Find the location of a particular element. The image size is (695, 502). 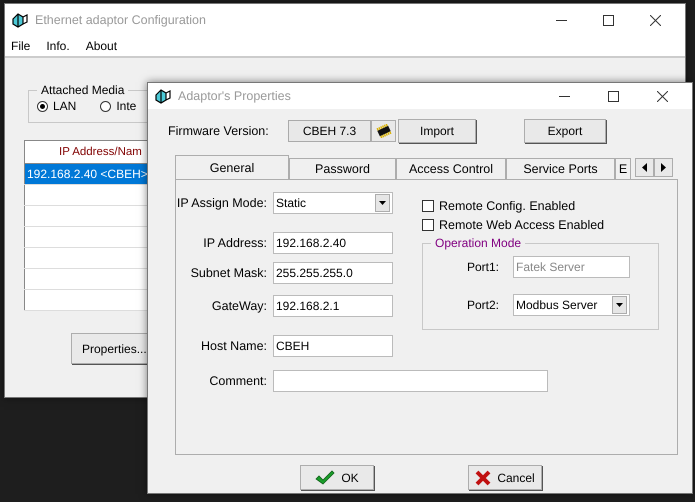

input-field: 255.255.255.0 is located at coordinates (333, 273).